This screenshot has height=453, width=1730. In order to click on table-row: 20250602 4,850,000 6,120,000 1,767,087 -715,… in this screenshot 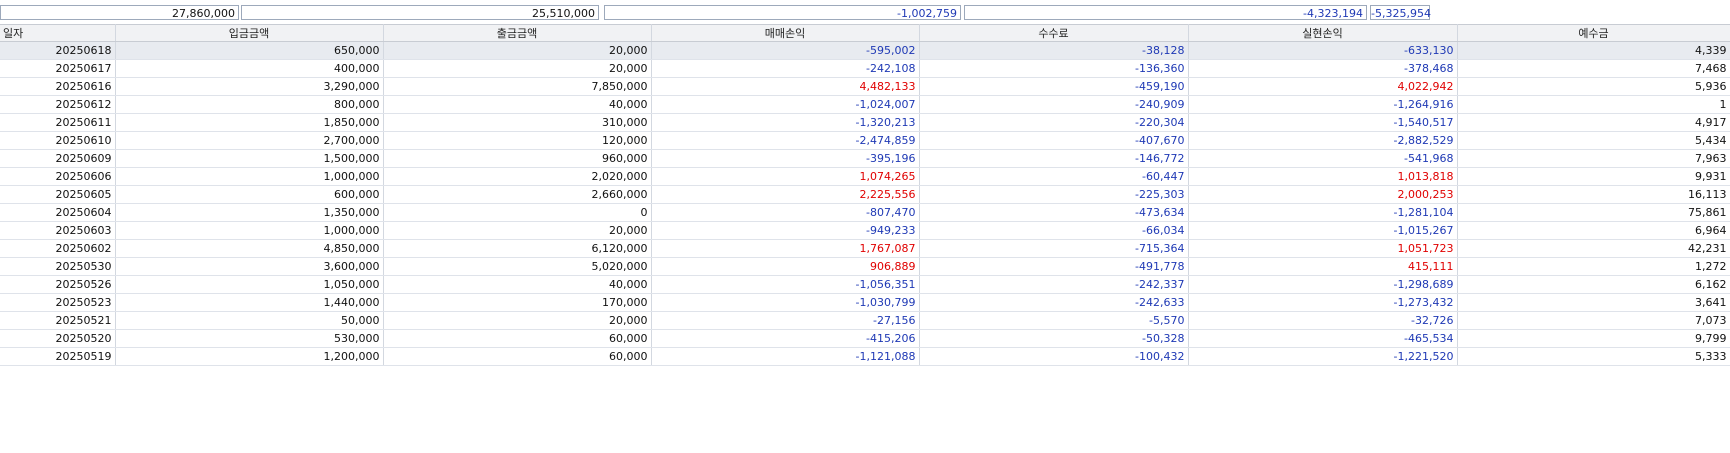, I will do `click(865, 248)`.